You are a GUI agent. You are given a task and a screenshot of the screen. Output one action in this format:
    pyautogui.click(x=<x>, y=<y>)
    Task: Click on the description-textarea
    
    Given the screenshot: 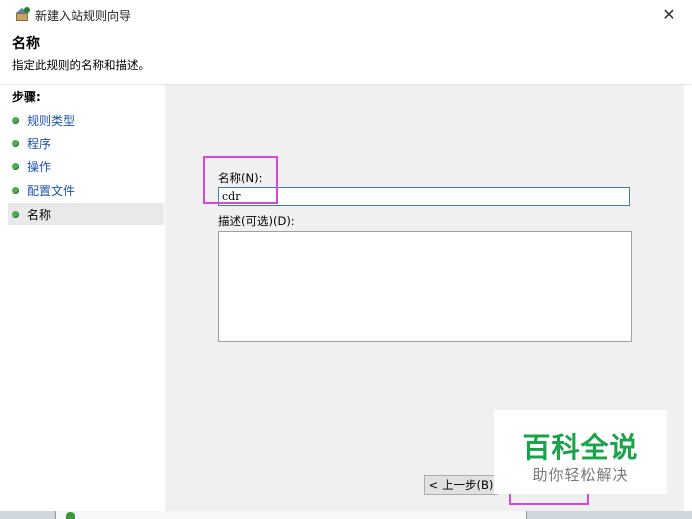 What is the action you would take?
    pyautogui.click(x=425, y=286)
    